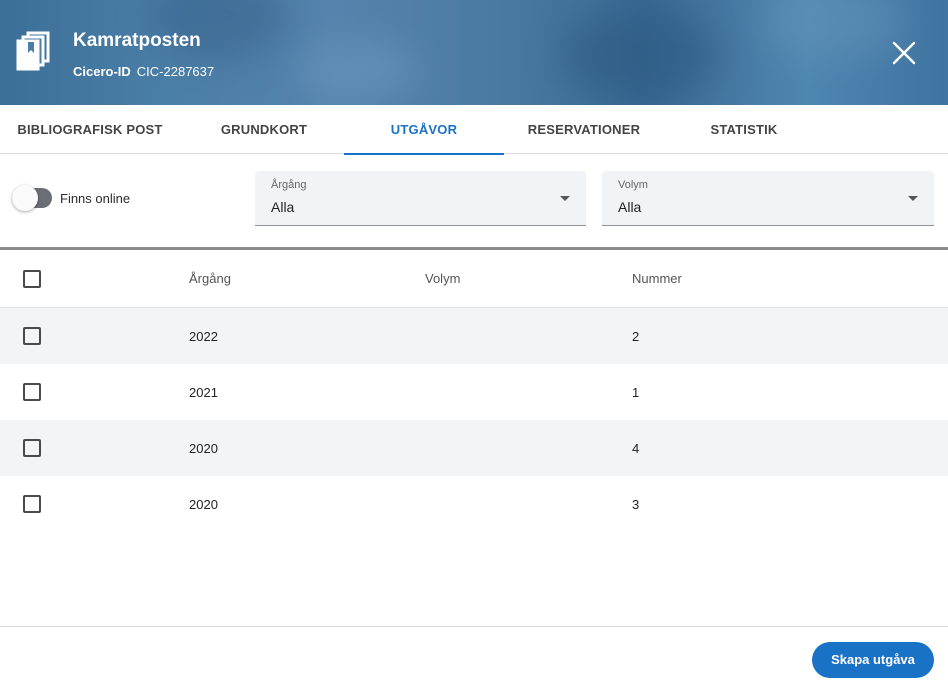 The height and width of the screenshot is (689, 948). What do you see at coordinates (633, 185) in the screenshot?
I see `volume-select-label: Volym` at bounding box center [633, 185].